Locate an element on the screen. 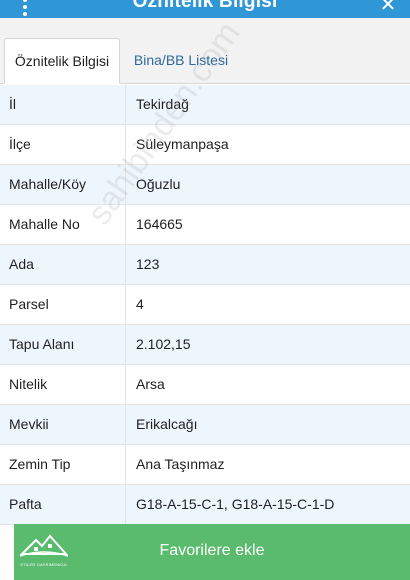 Image resolution: width=410 pixels, height=580 pixels. table-row: İlçe Süleymanpaşa is located at coordinates (205, 145).